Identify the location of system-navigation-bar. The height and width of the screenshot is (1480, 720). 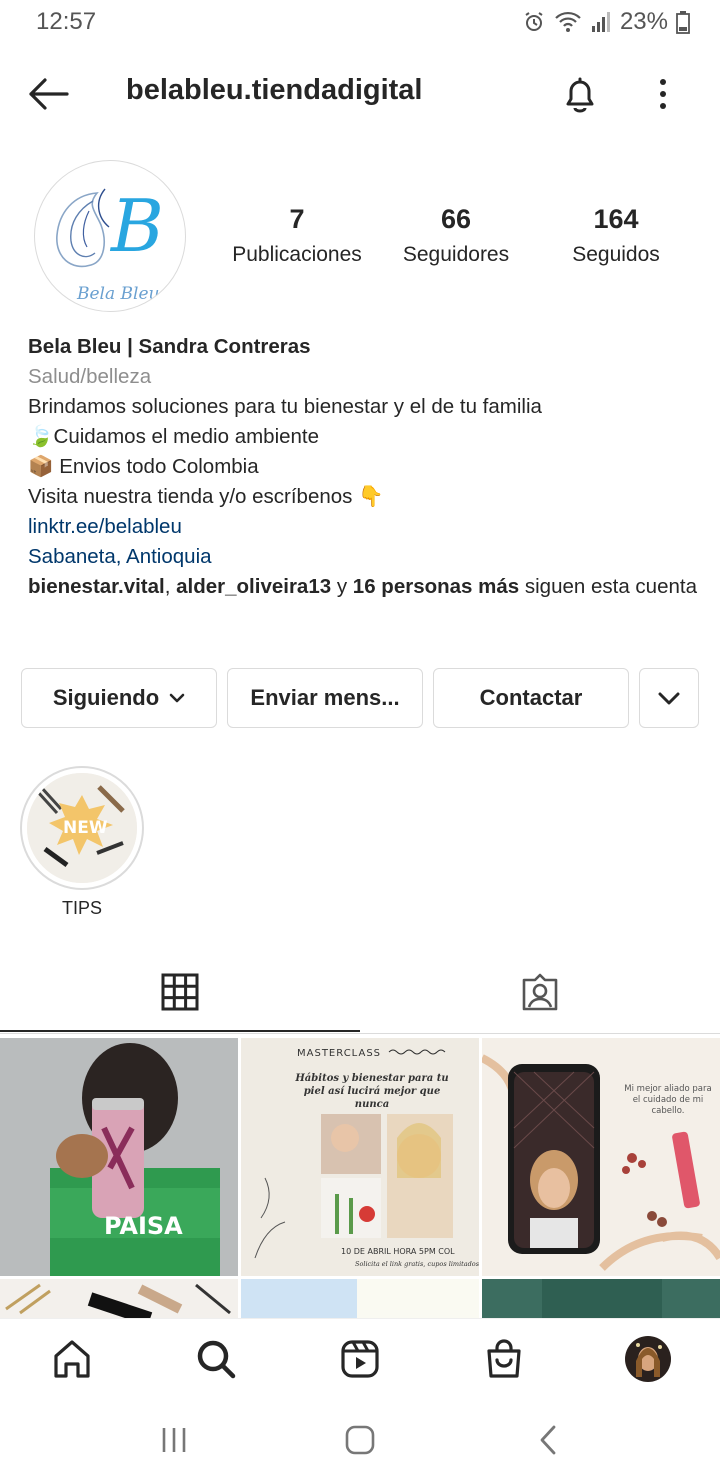
(360, 1440).